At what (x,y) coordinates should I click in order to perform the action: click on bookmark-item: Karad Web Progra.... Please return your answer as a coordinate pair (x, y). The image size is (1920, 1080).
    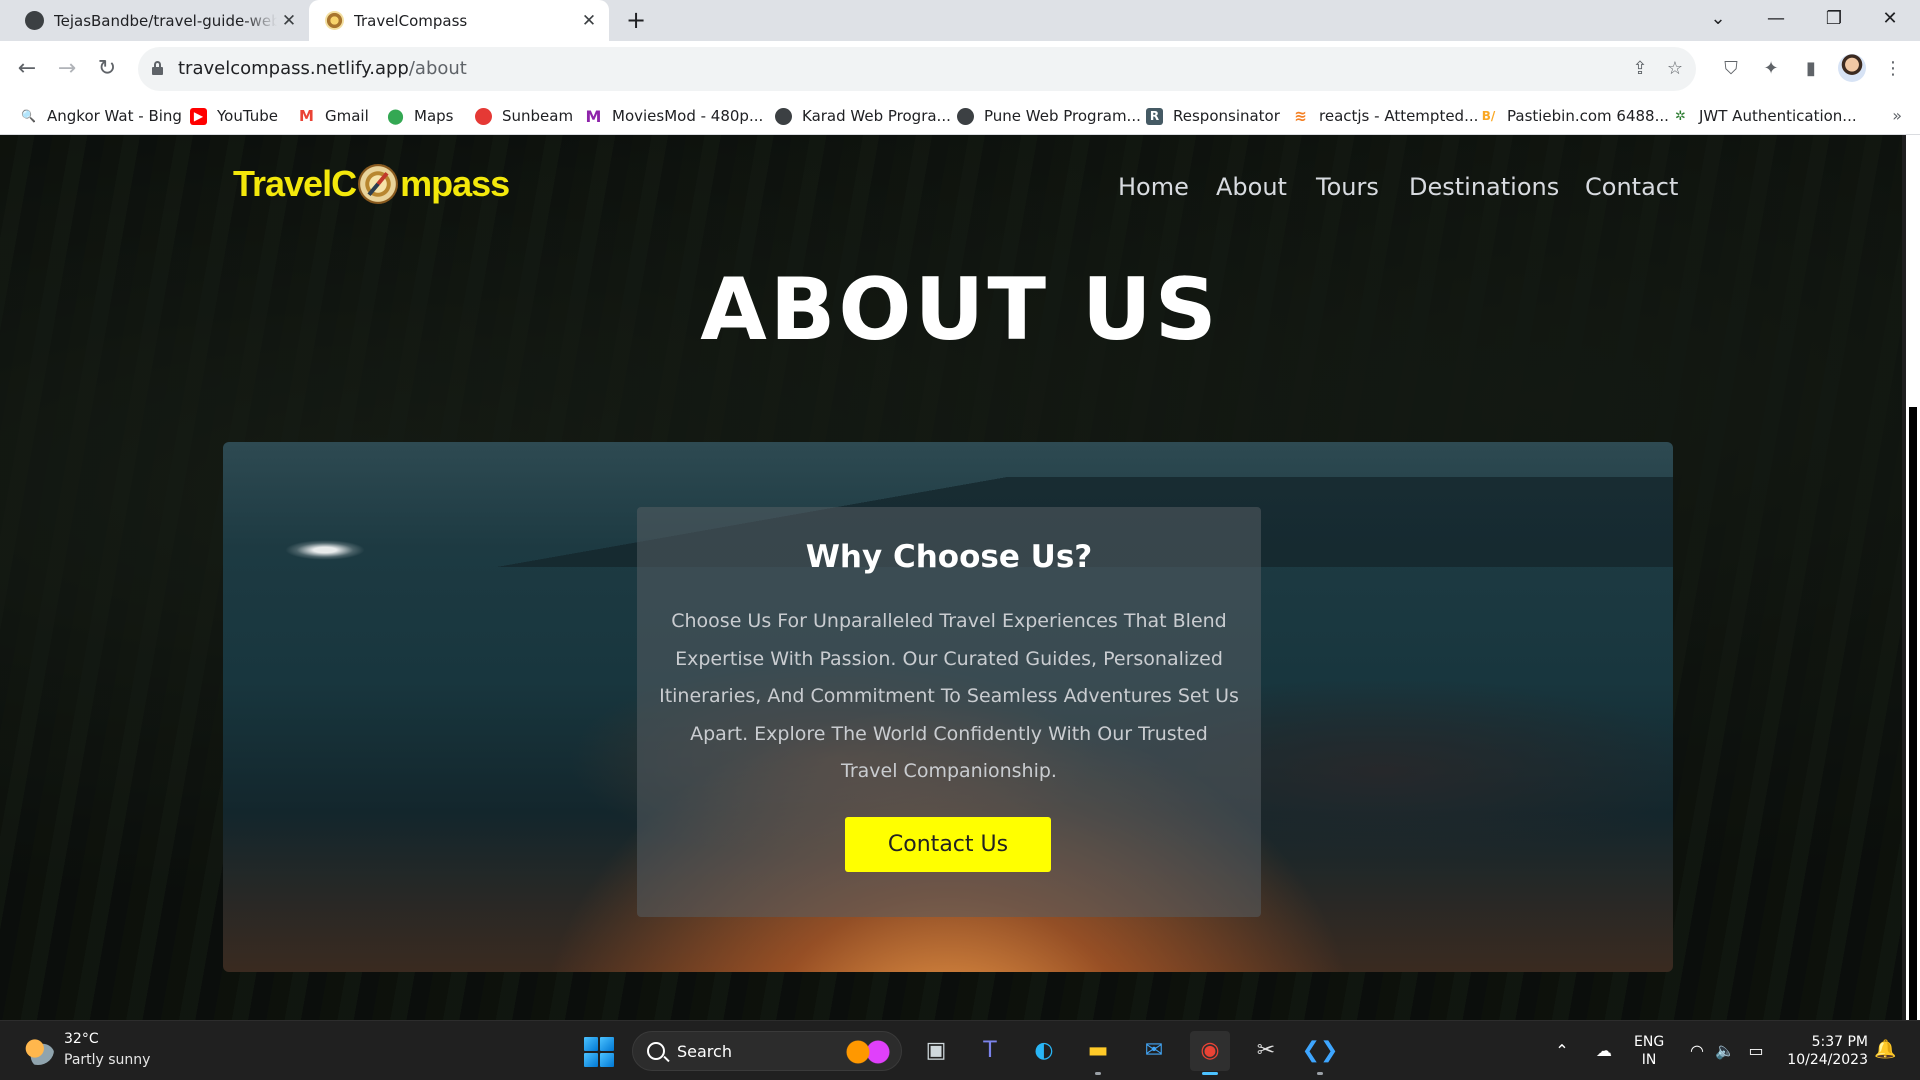
    Looking at the image, I should click on (863, 116).